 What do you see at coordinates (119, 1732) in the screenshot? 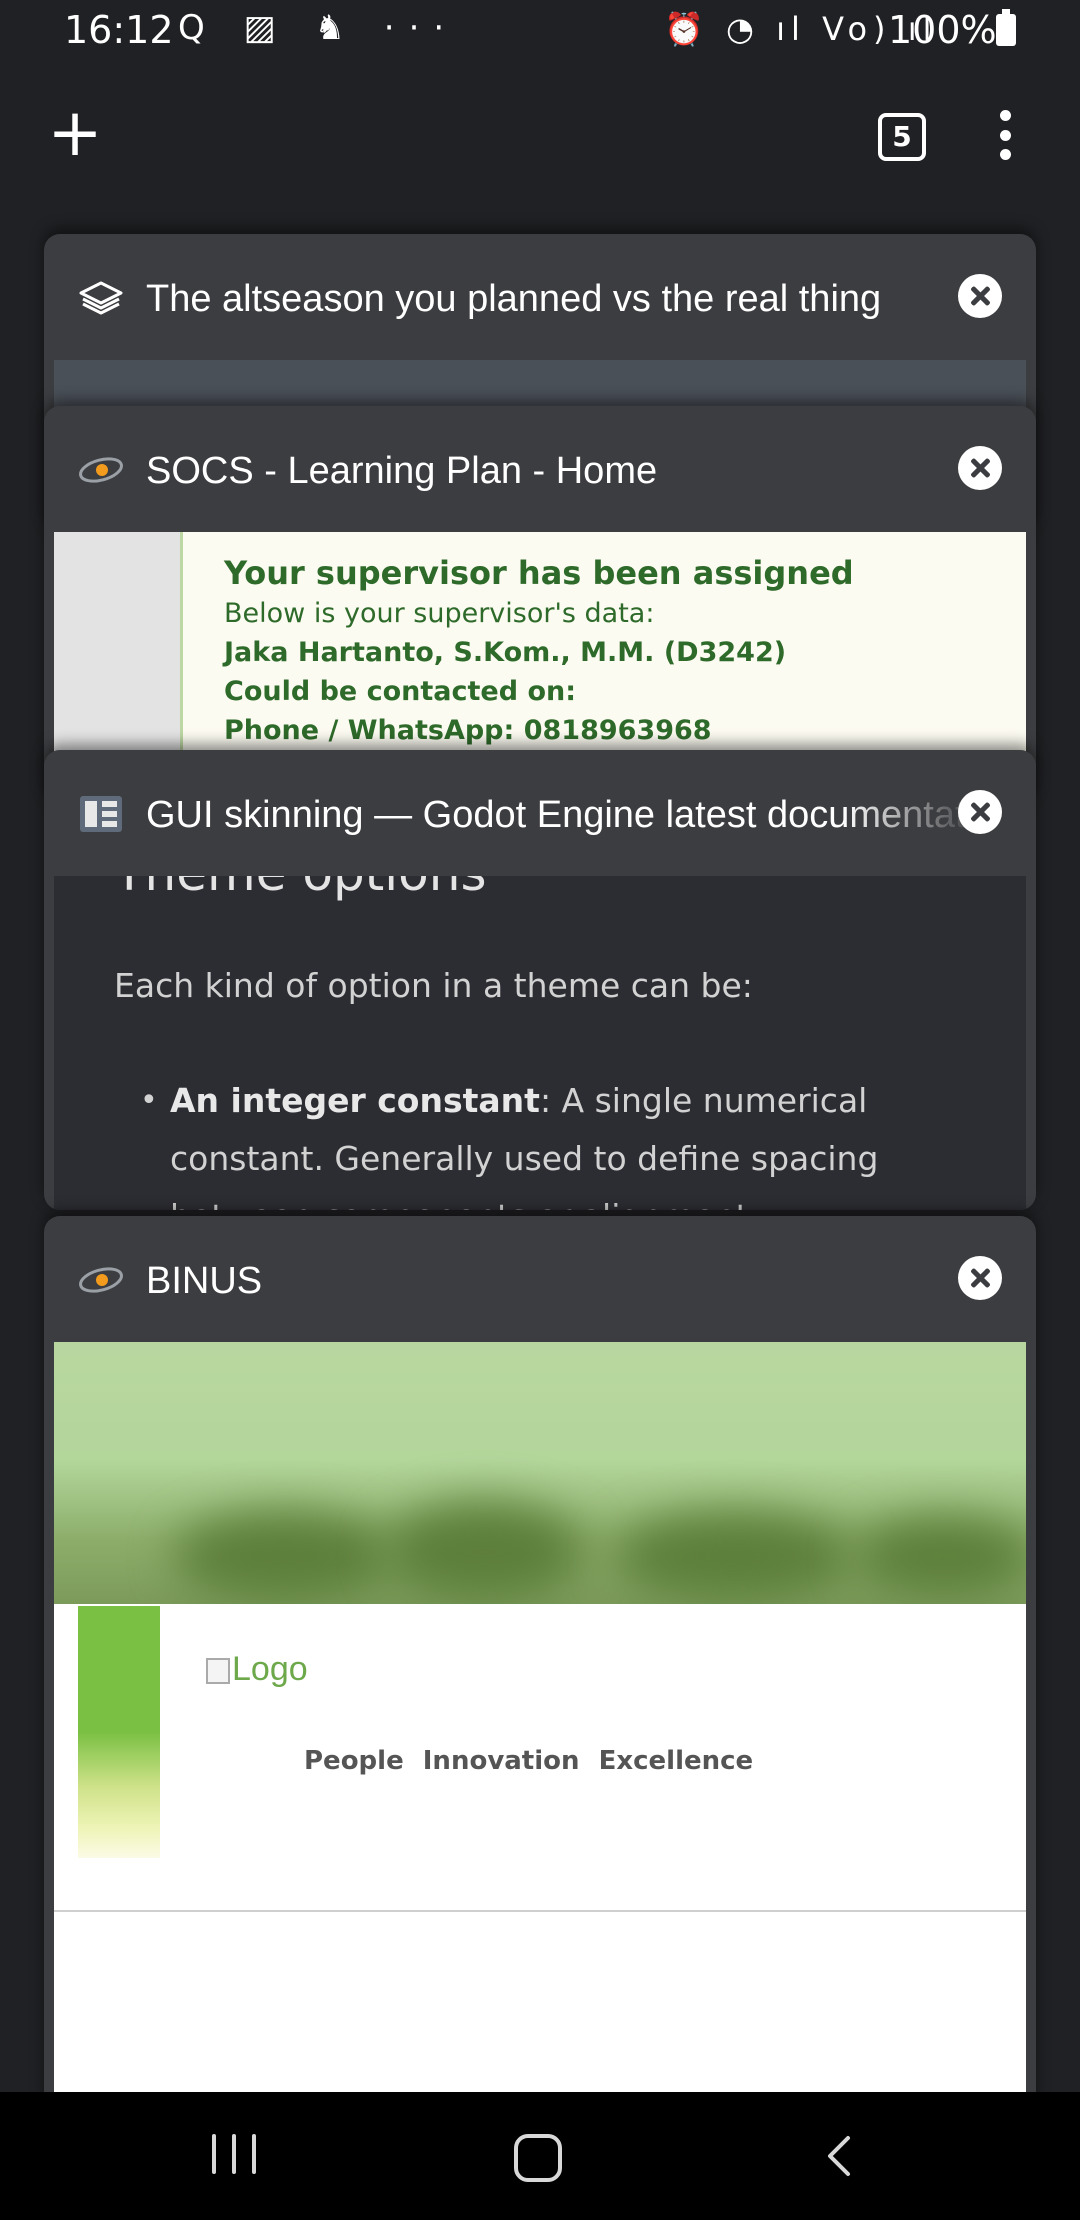
I see `brand-bar` at bounding box center [119, 1732].